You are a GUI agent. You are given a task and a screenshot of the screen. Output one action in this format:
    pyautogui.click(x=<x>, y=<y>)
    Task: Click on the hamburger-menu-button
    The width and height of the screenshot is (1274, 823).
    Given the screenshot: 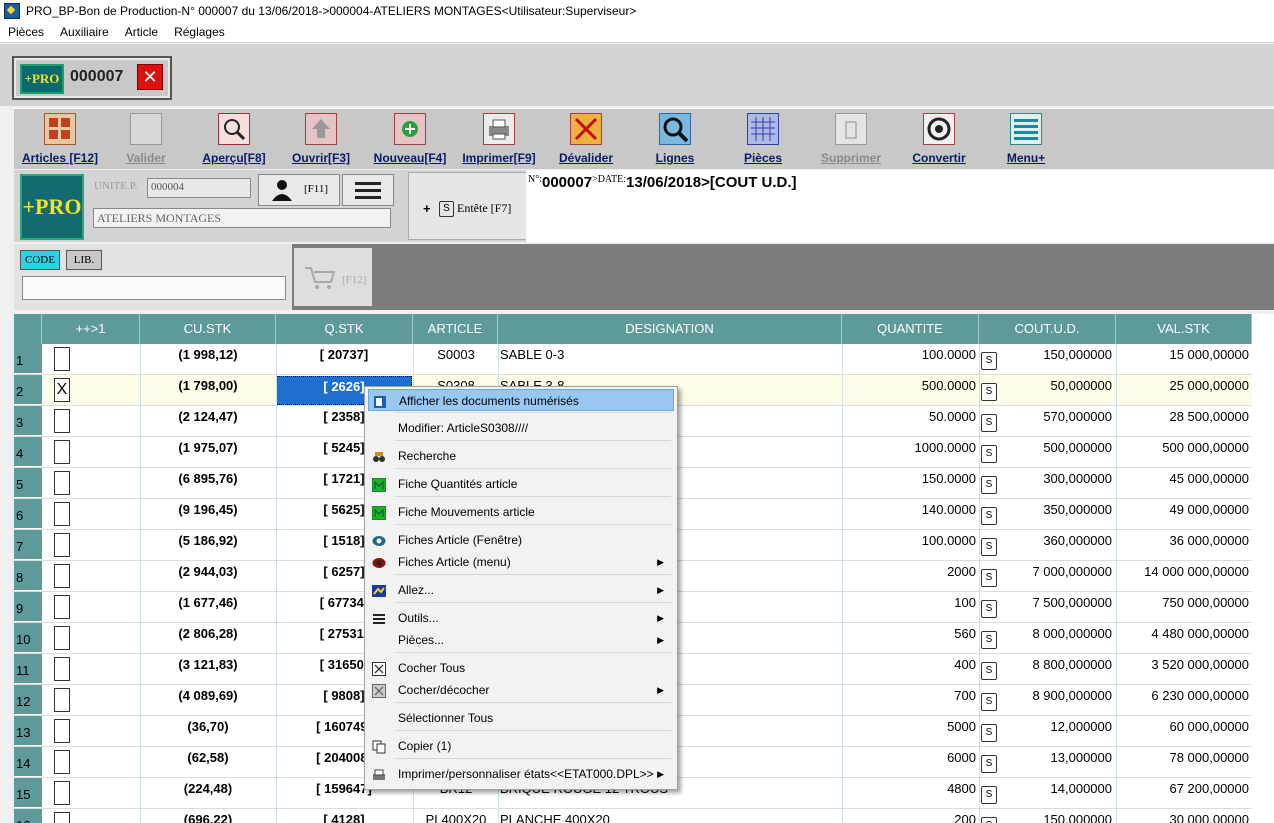 What is the action you would take?
    pyautogui.click(x=368, y=190)
    